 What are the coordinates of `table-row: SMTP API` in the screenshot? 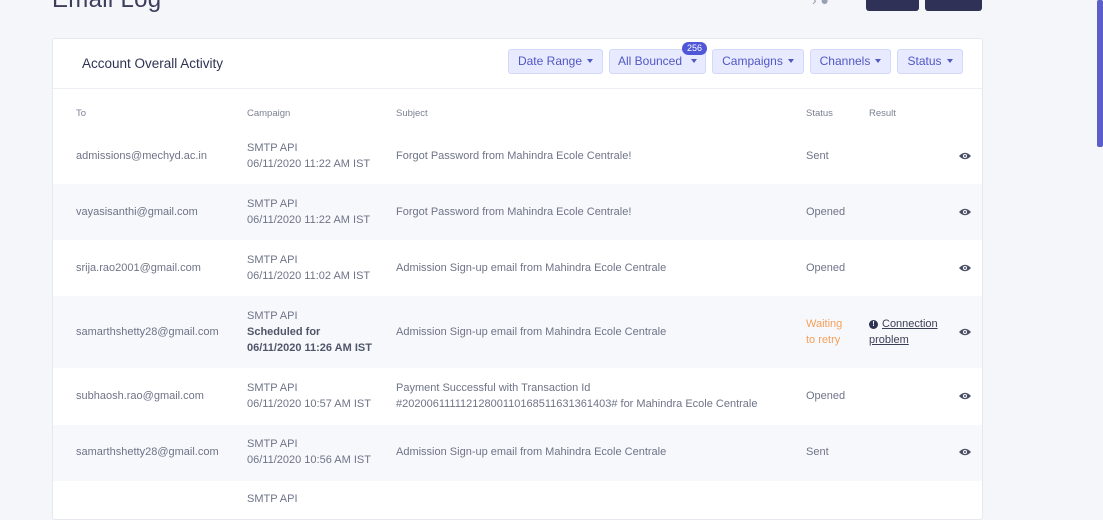 It's located at (517, 500).